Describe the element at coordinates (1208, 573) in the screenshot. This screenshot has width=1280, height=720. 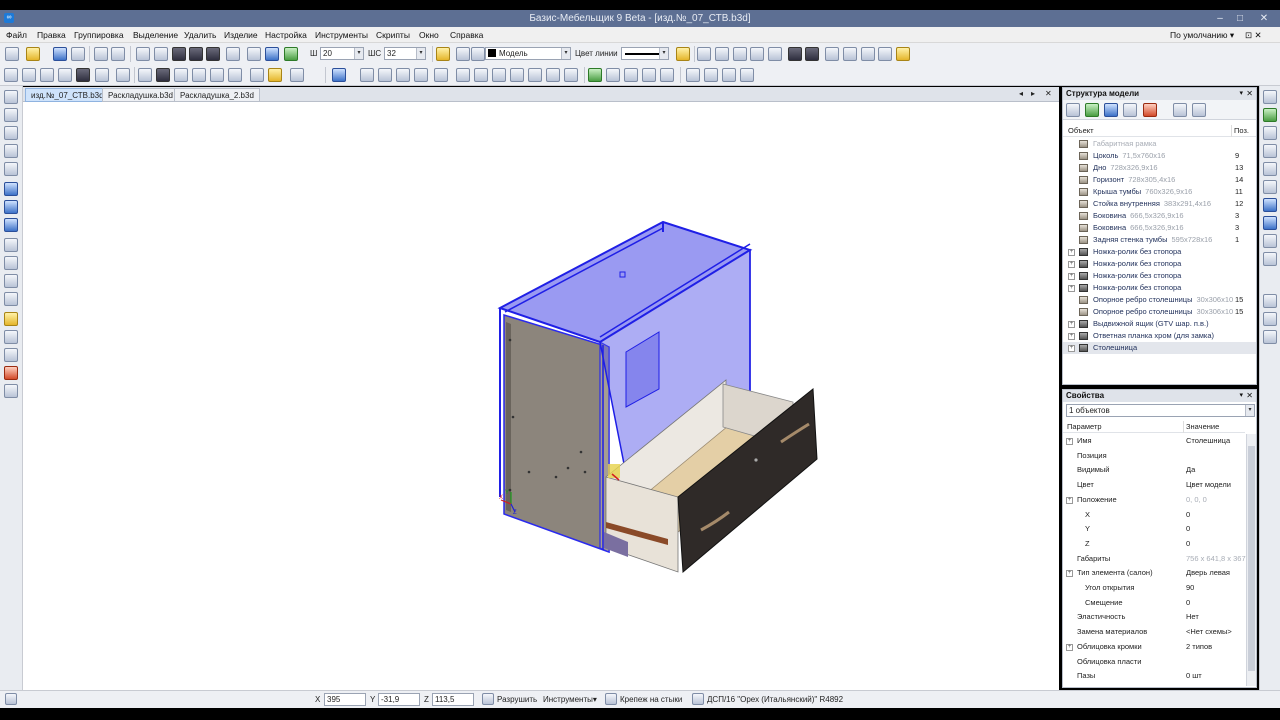
I see `property-value: Дверь левая` at that location.